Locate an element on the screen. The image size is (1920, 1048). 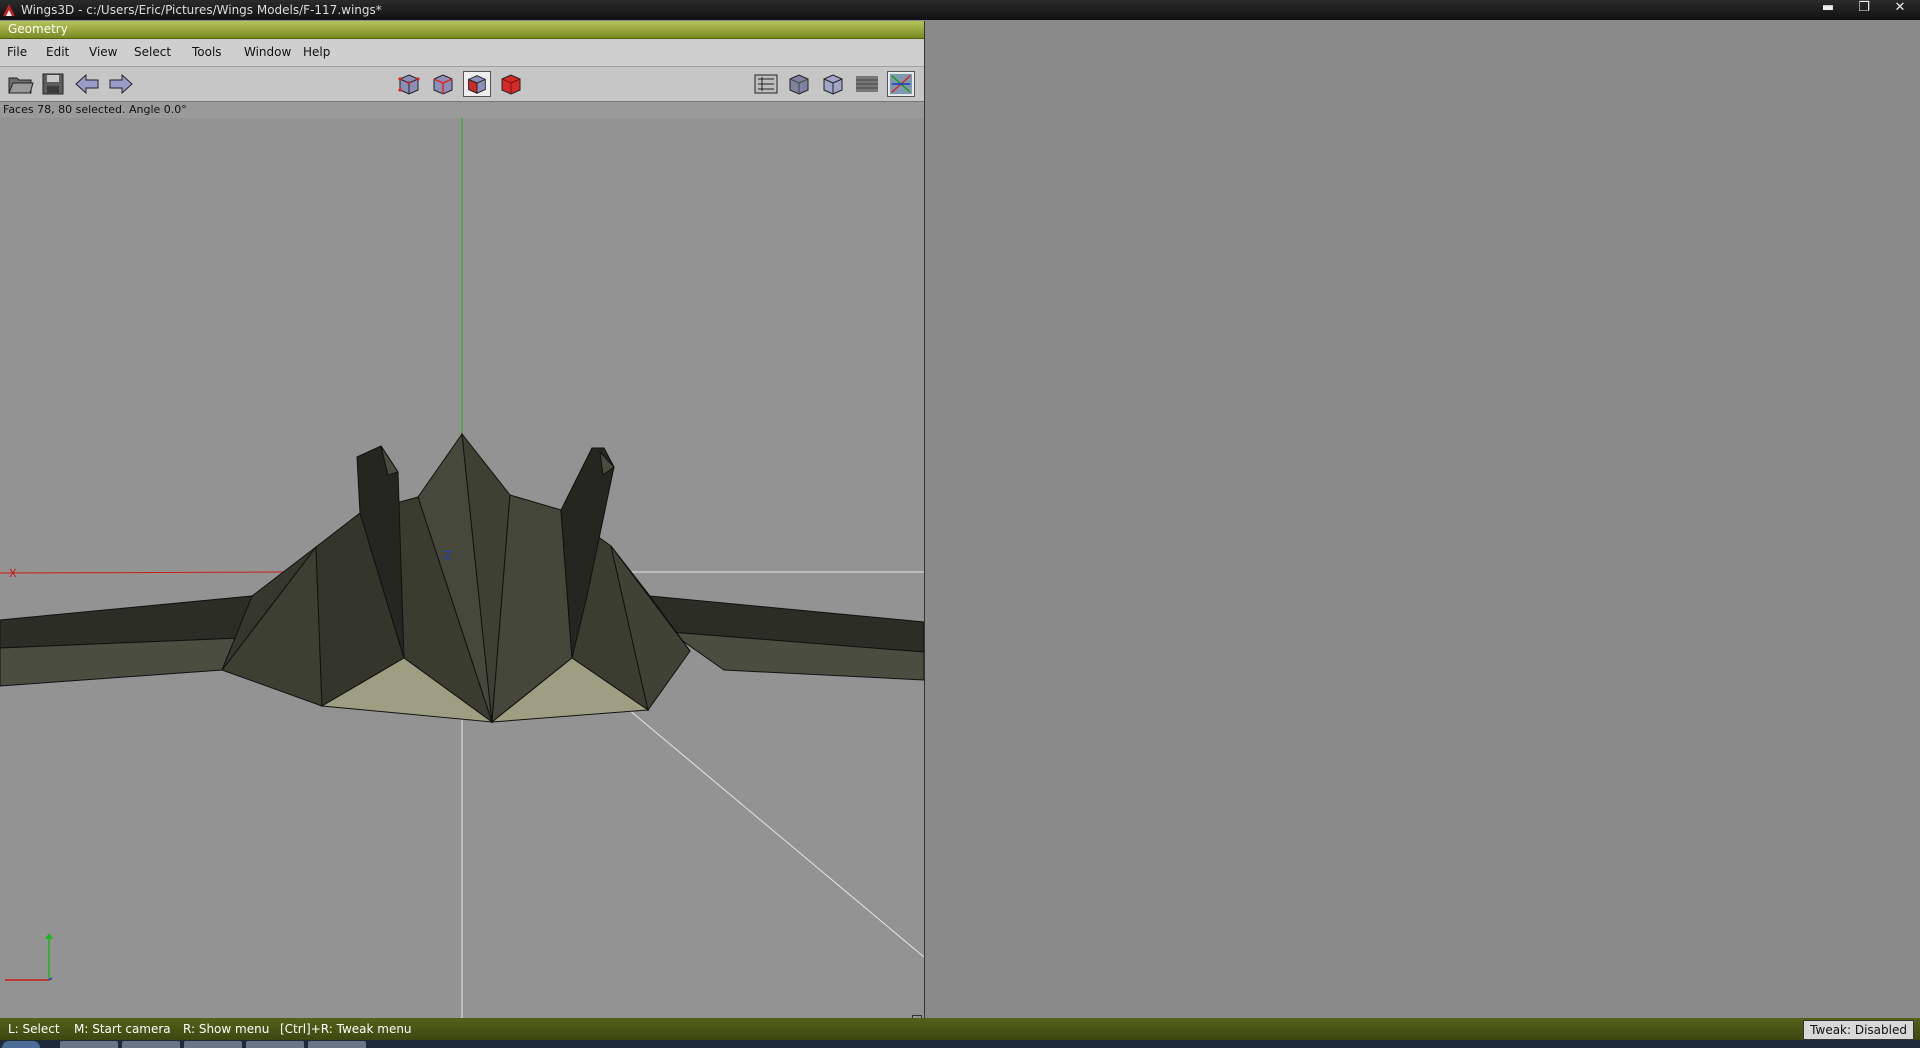
menubar: File Edit View Select Tools Window Help is located at coordinates (462, 53).